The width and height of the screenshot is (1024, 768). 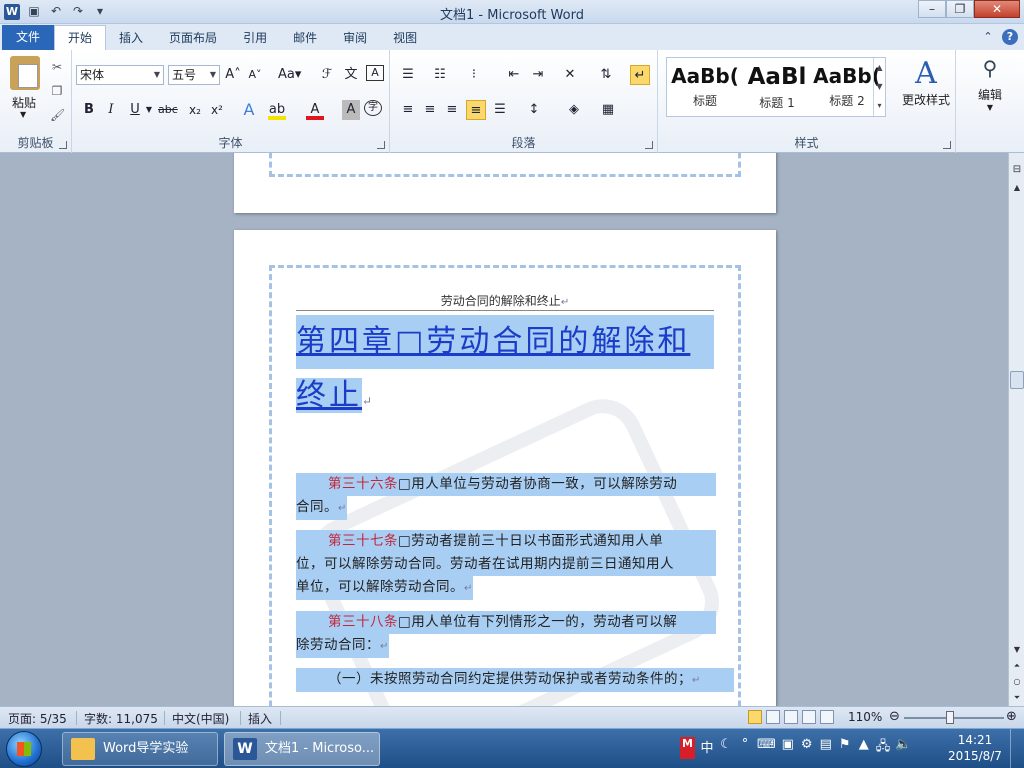 What do you see at coordinates (932, 9) in the screenshot?
I see `minimize-button: –` at bounding box center [932, 9].